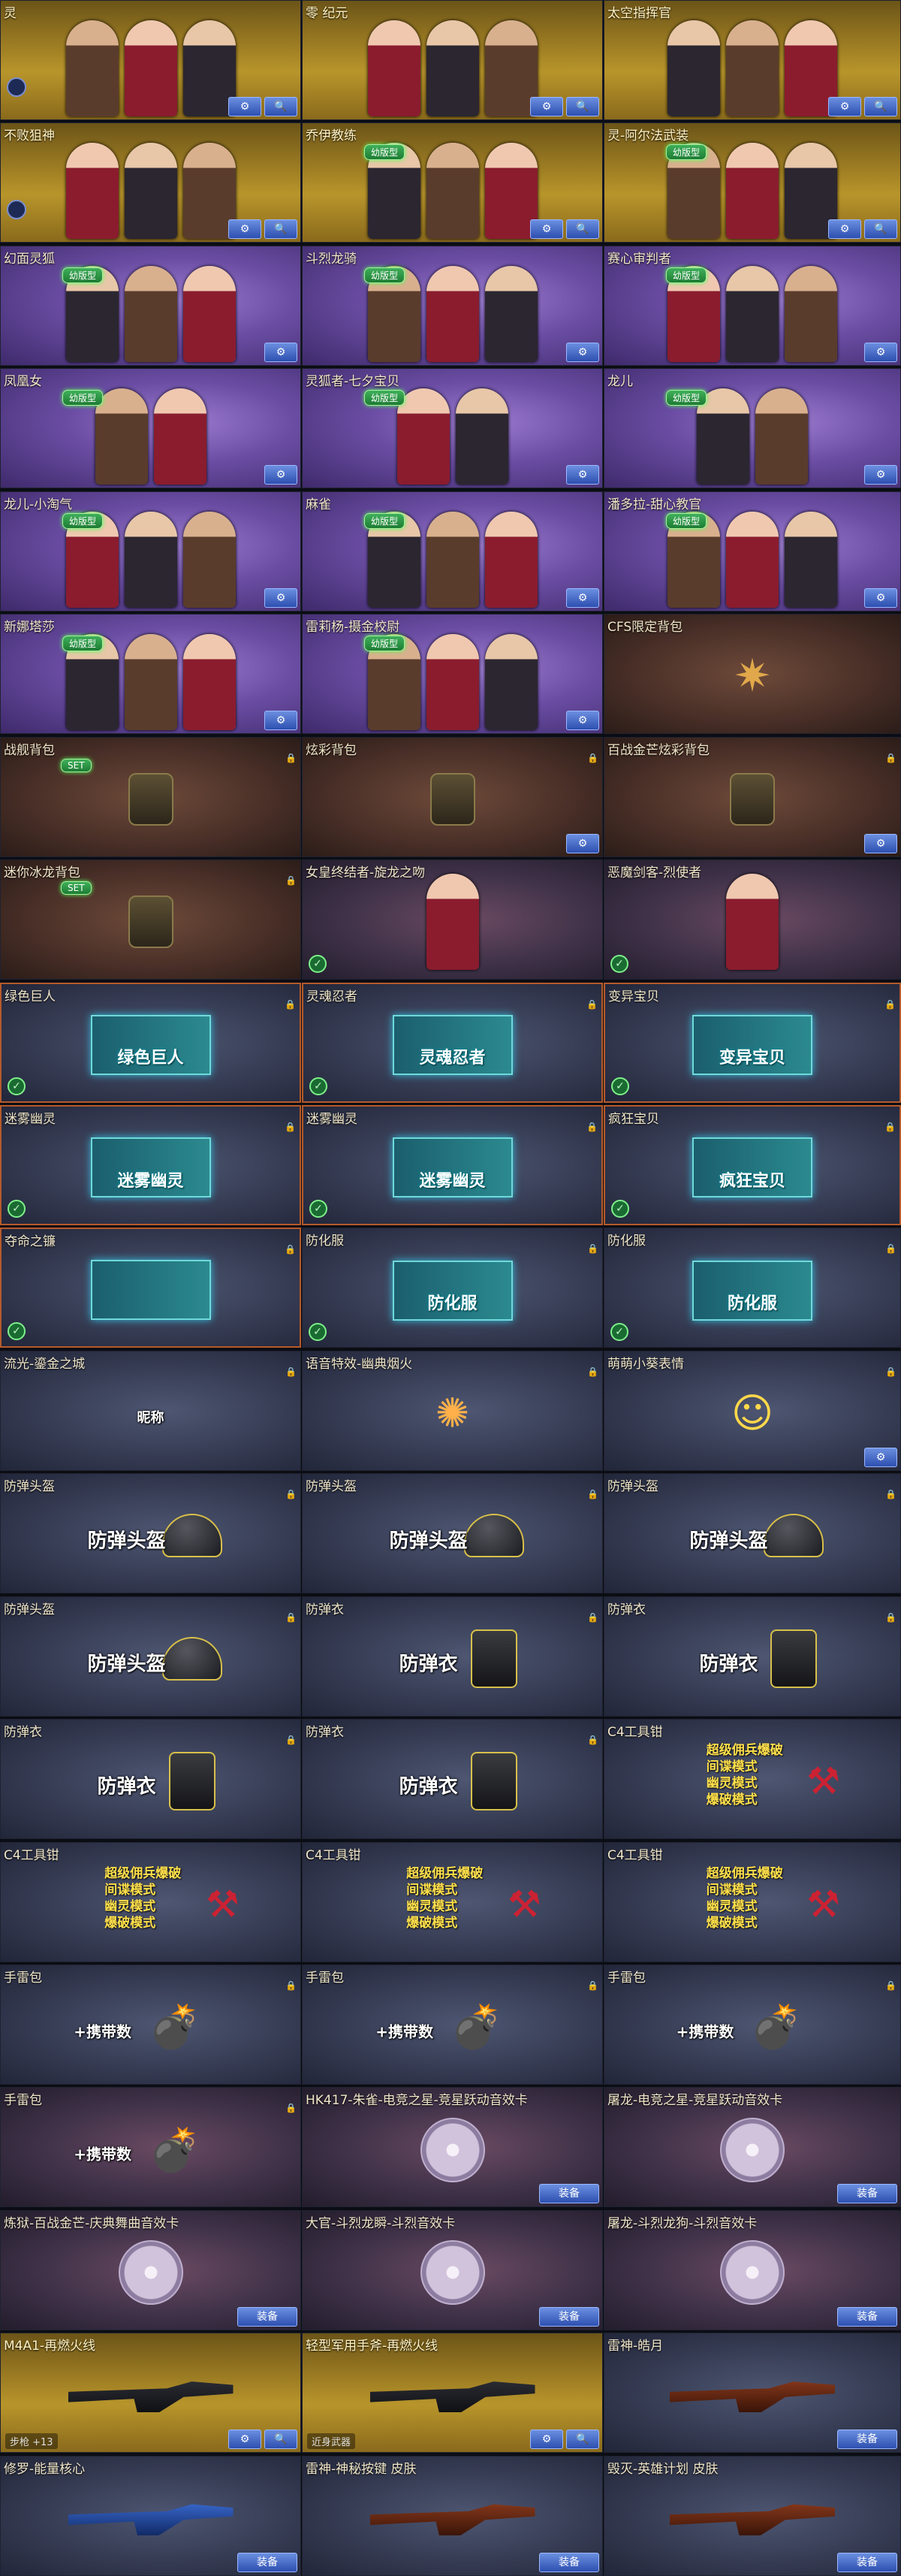 This screenshot has height=2576, width=901. What do you see at coordinates (753, 674) in the screenshot?
I see `item-card: CFS限定背包 ✷` at bounding box center [753, 674].